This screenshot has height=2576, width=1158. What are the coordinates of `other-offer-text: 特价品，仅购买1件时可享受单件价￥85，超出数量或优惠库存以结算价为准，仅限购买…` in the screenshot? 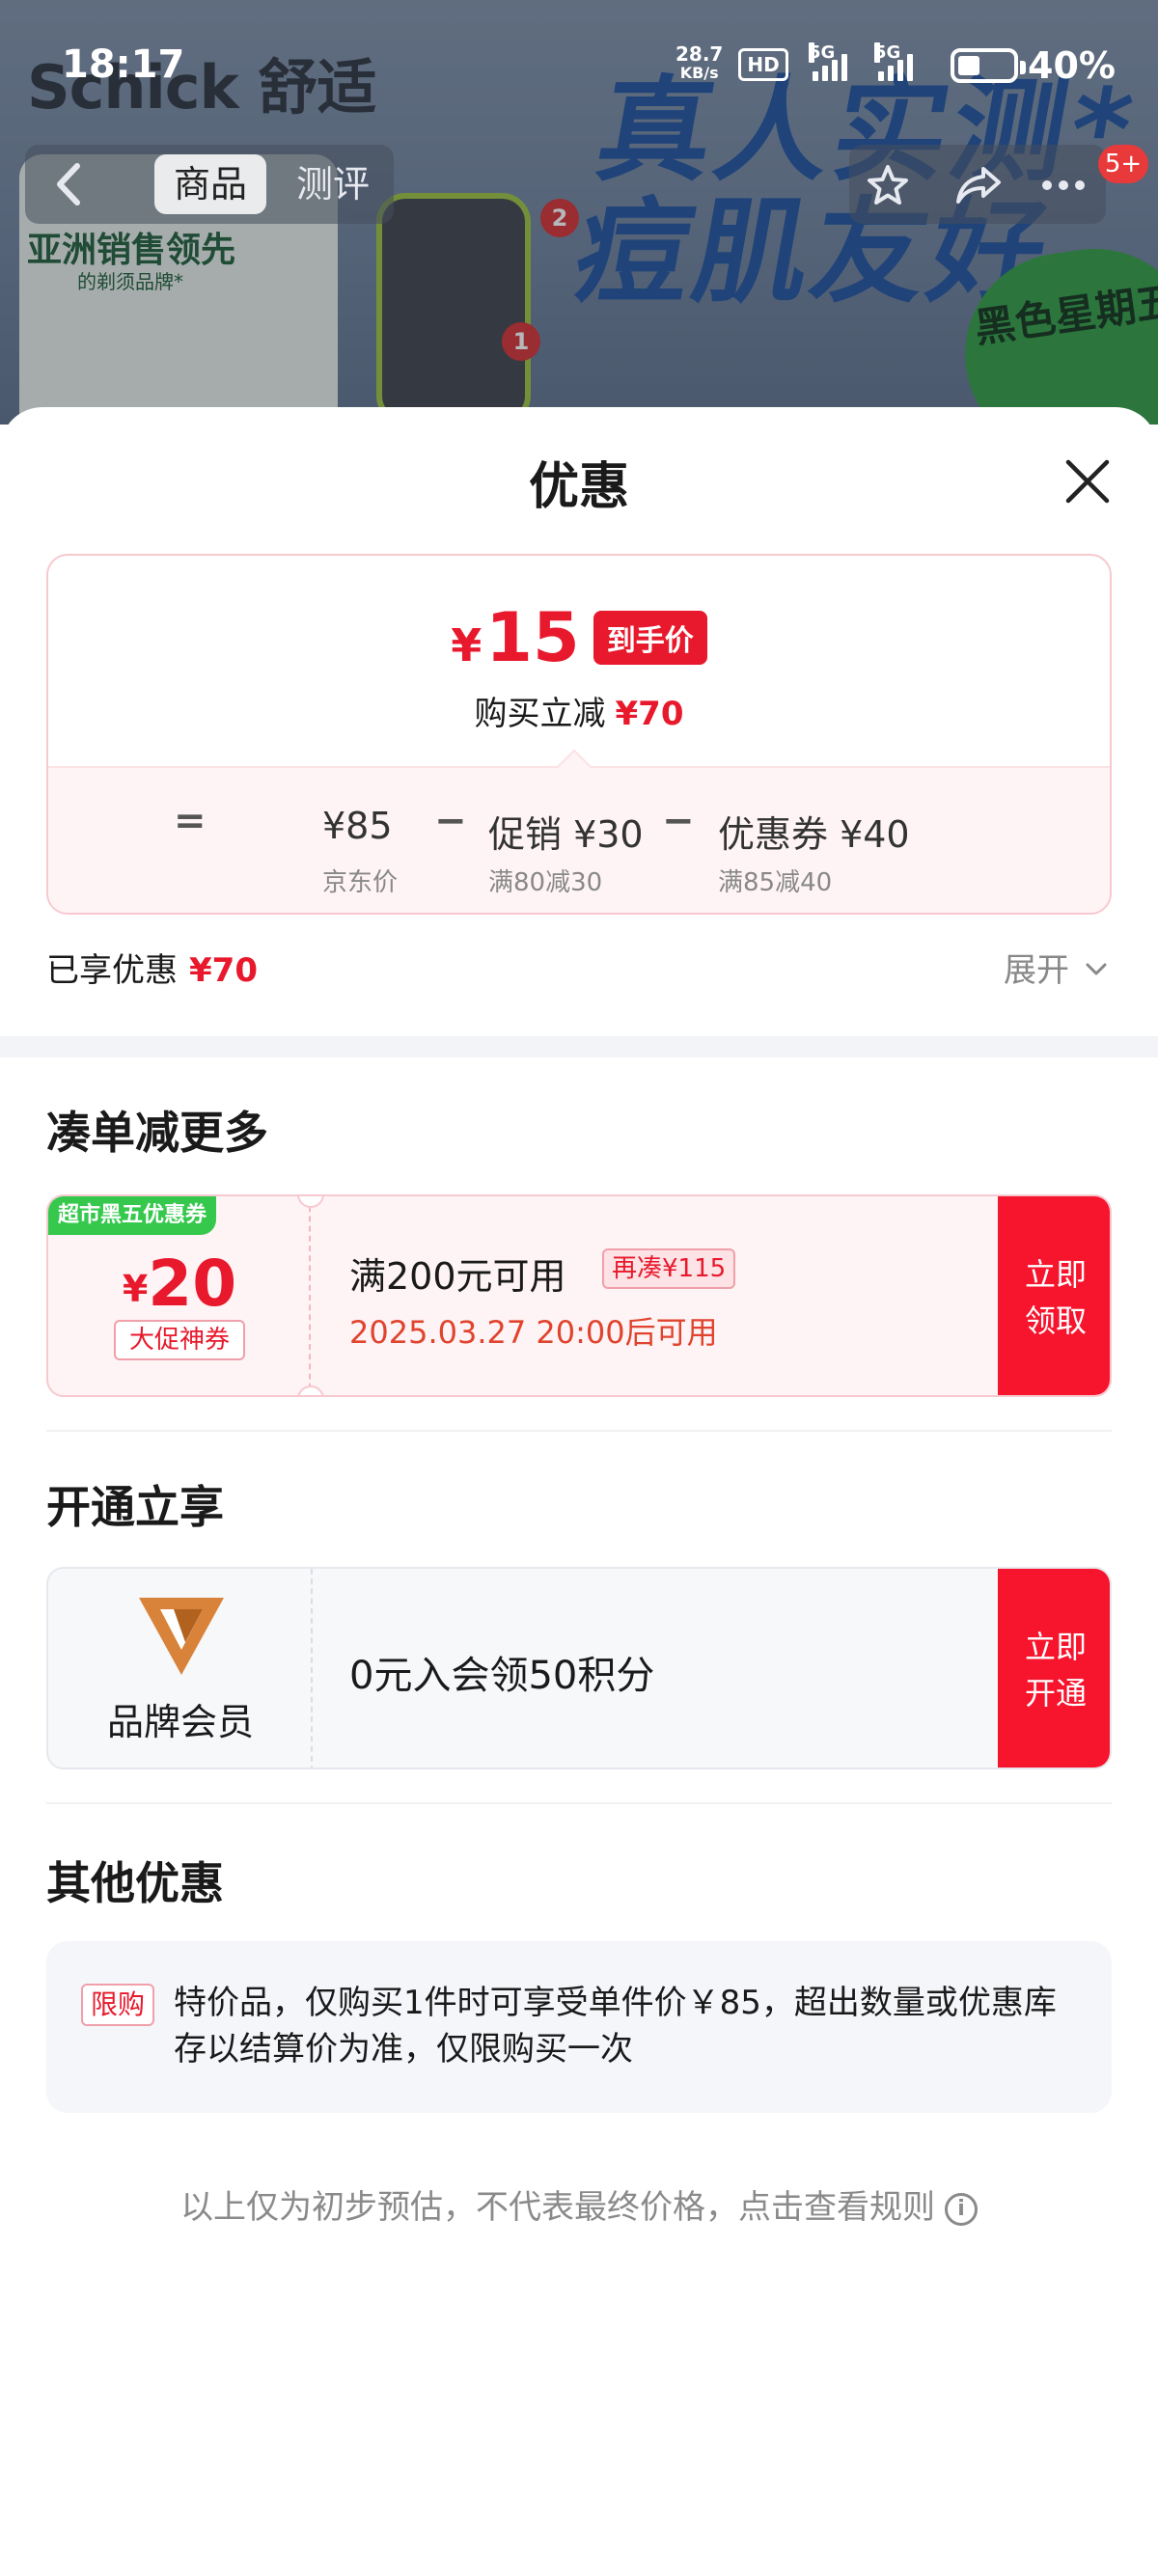 It's located at (615, 2026).